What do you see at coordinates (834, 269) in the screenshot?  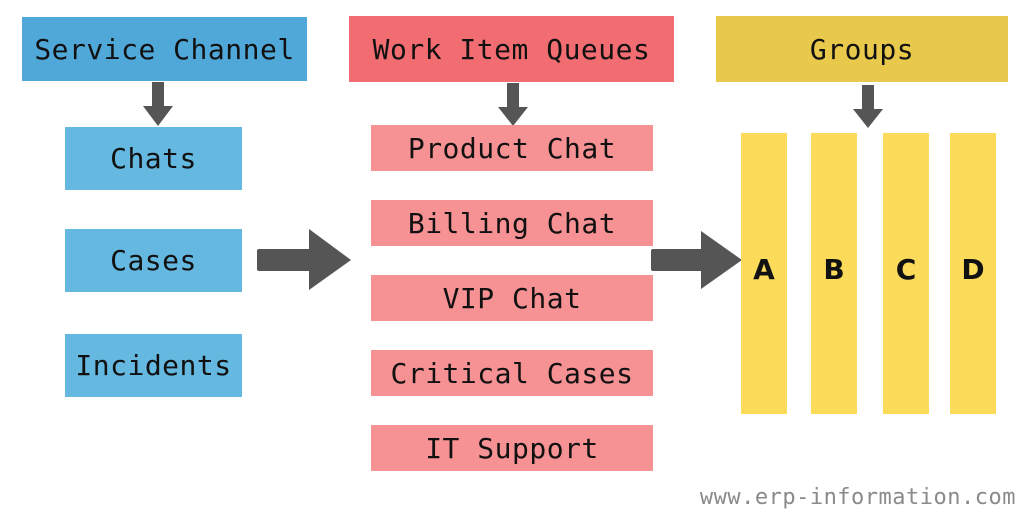 I see `group-label: B` at bounding box center [834, 269].